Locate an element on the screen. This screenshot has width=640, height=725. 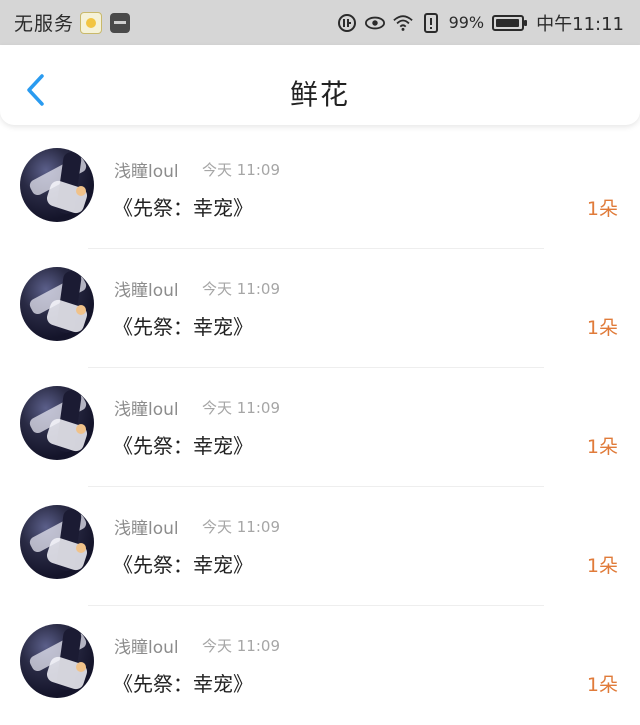
battery-icon is located at coordinates (510, 22).